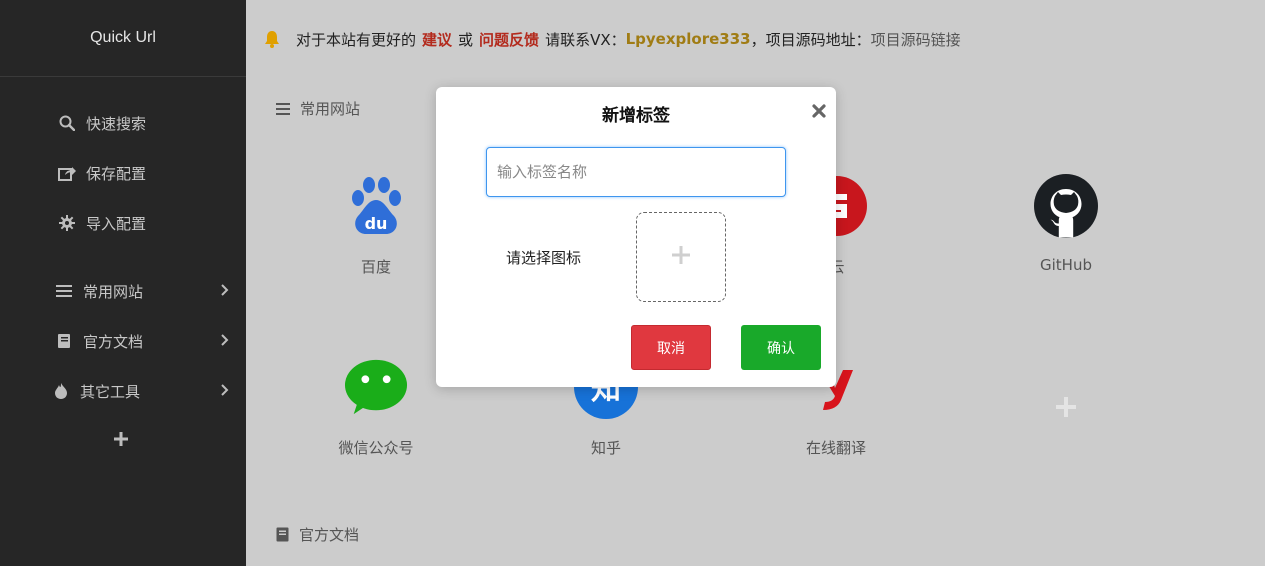  I want to click on site-tile-wechat: 微信公众号, so click(376, 420).